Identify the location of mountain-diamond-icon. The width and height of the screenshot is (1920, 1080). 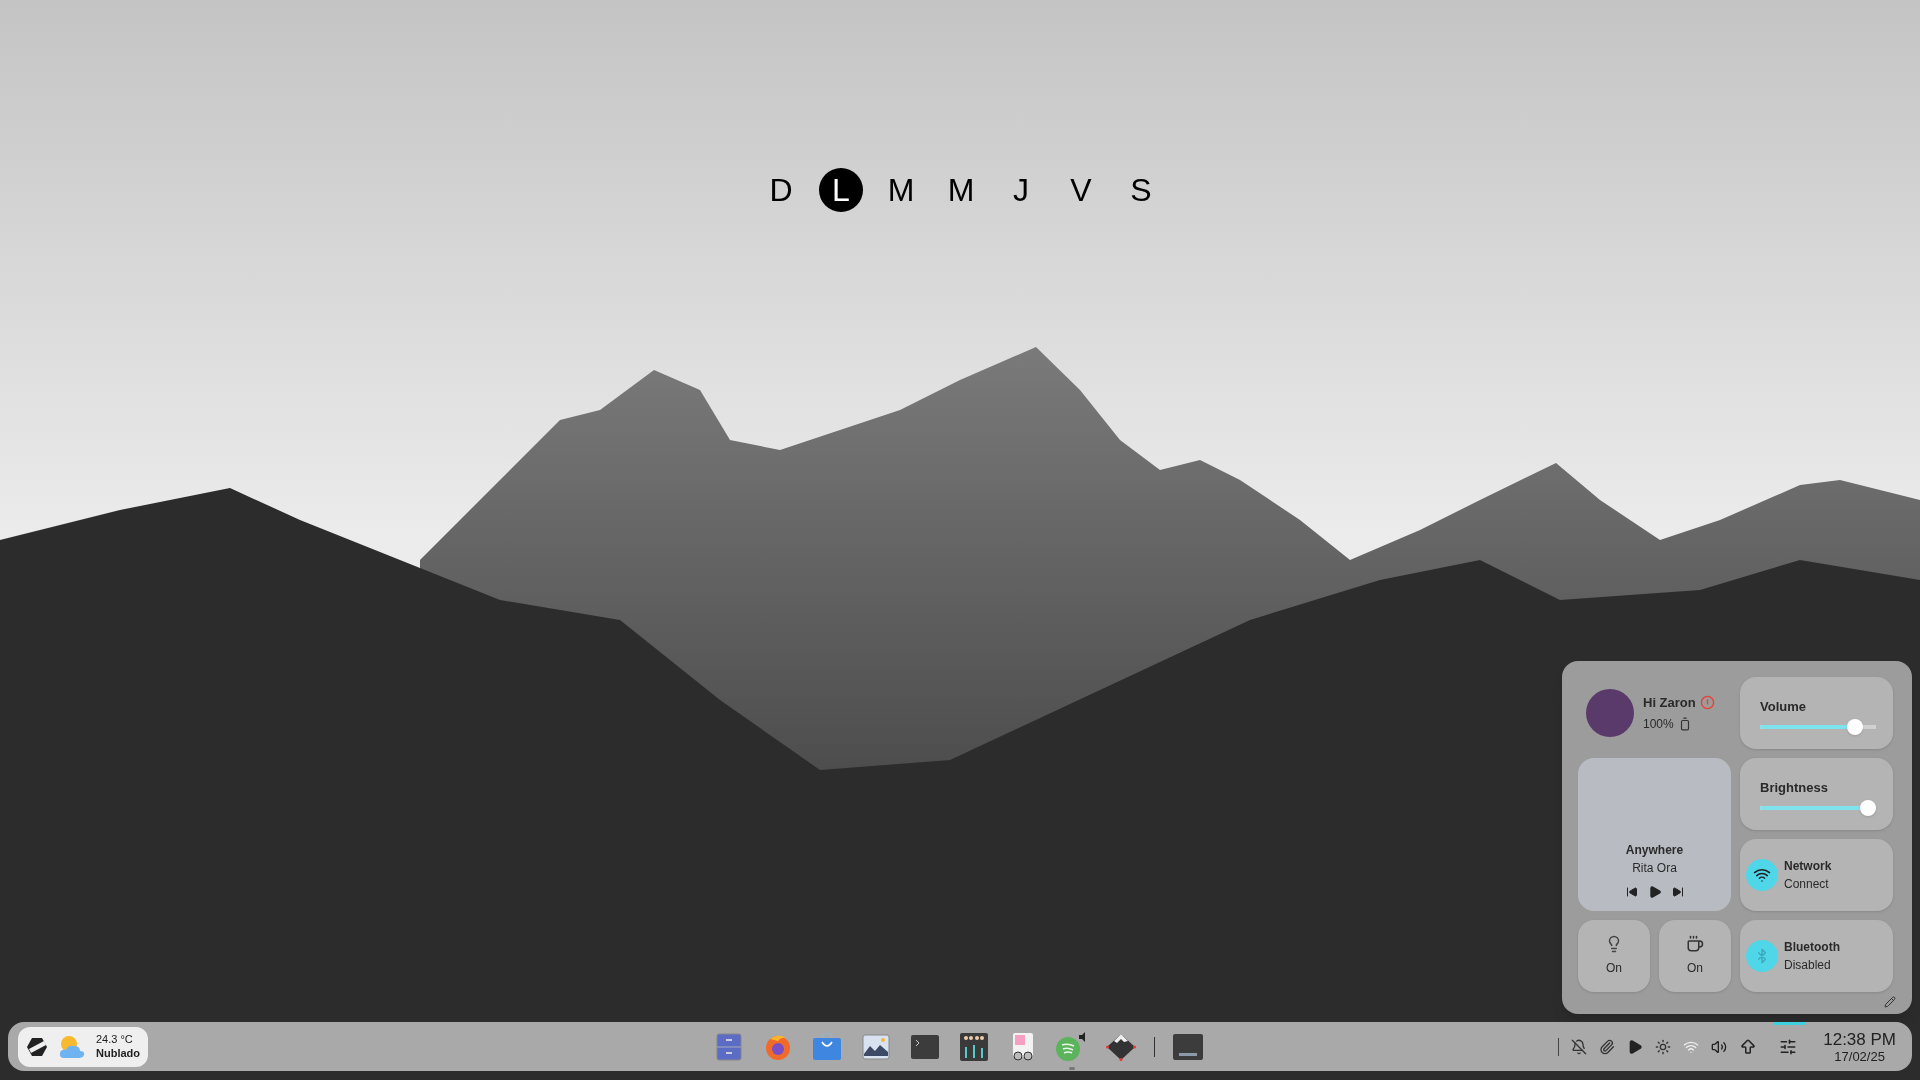
(1120, 1046).